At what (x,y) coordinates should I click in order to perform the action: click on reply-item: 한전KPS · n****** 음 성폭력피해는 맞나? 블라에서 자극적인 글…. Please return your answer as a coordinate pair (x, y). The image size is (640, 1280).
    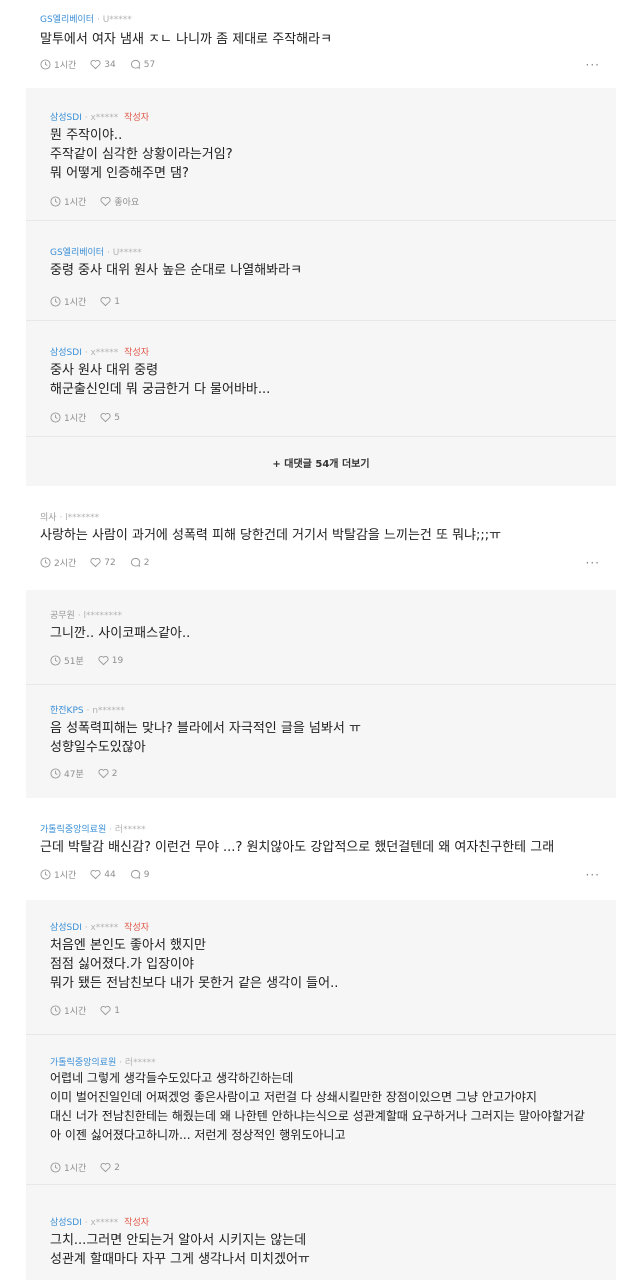
    Looking at the image, I should click on (321, 741).